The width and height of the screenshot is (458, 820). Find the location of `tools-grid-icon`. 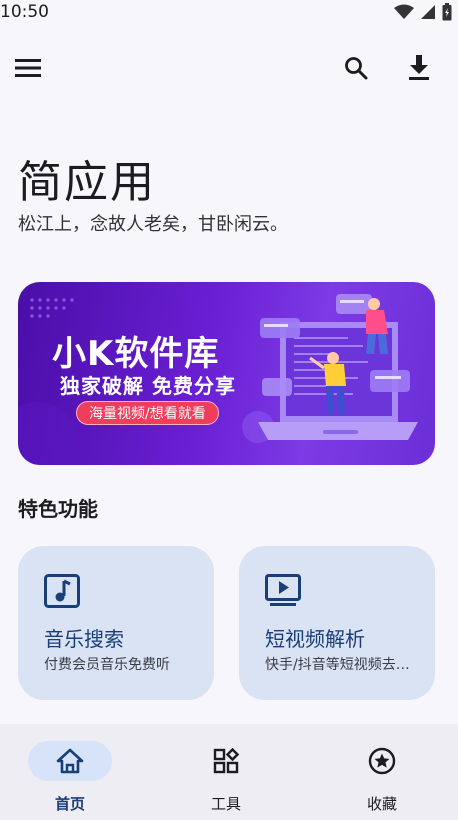

tools-grid-icon is located at coordinates (226, 761).